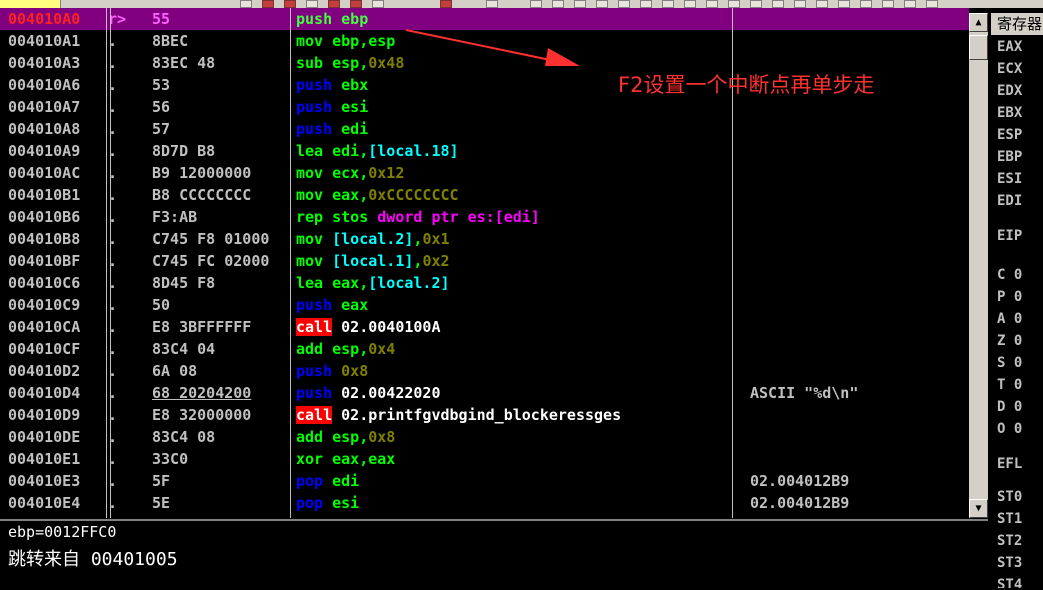 Image resolution: width=1043 pixels, height=590 pixels. I want to click on instruction-token: pop, so click(310, 481).